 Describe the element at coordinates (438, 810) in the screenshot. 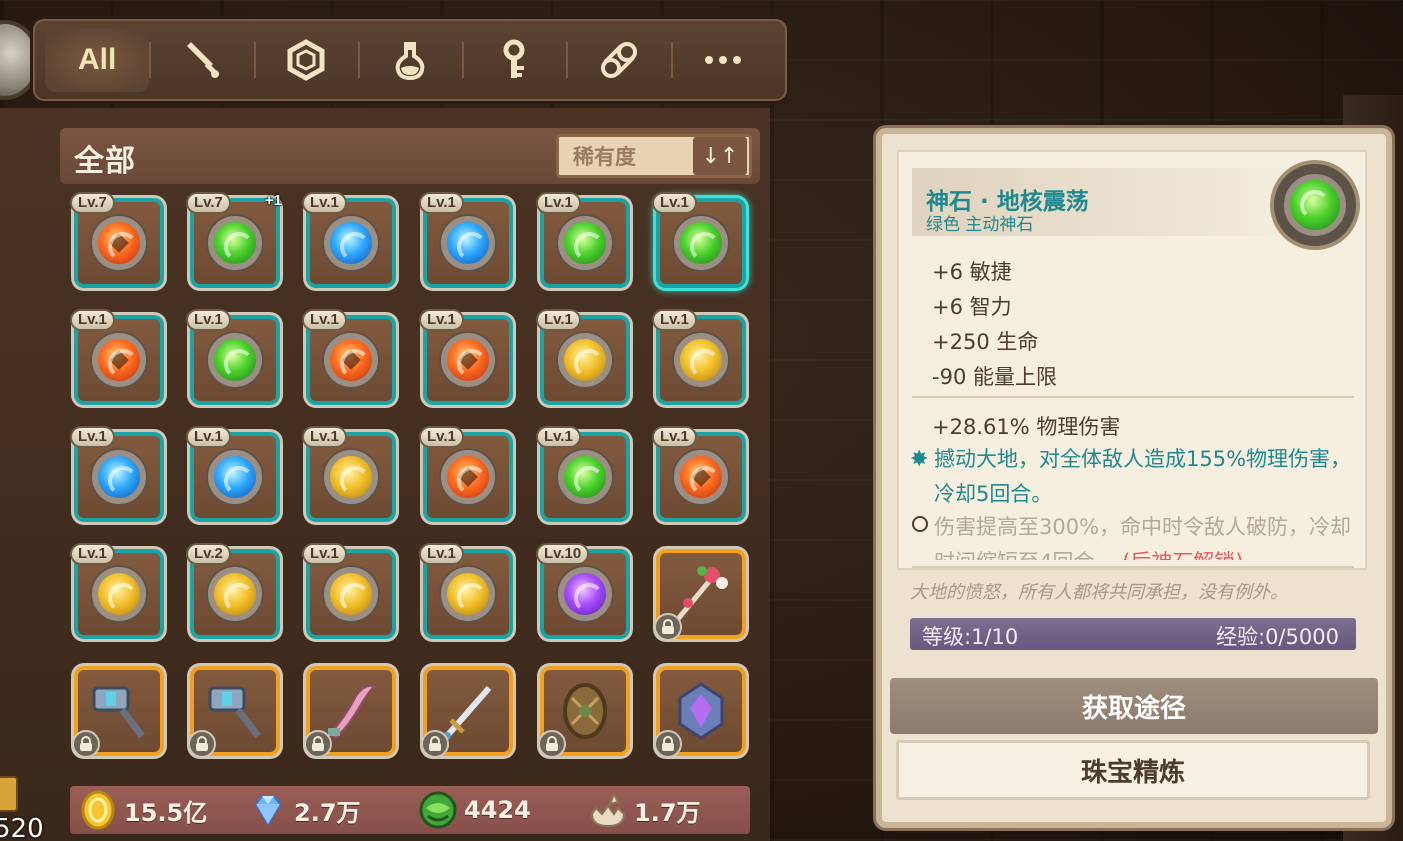

I see `green-orb-icon` at that location.